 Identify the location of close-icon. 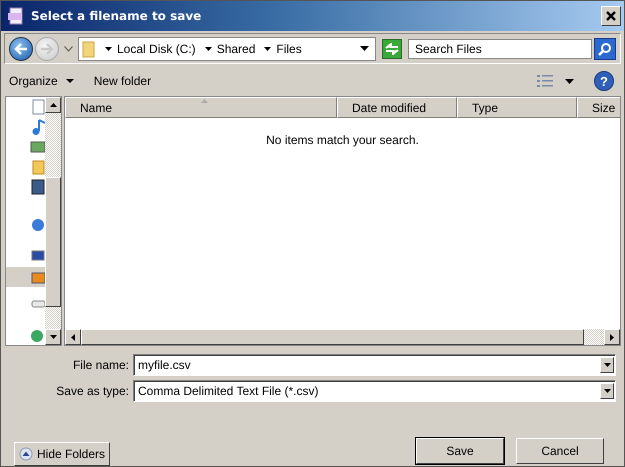
(611, 16).